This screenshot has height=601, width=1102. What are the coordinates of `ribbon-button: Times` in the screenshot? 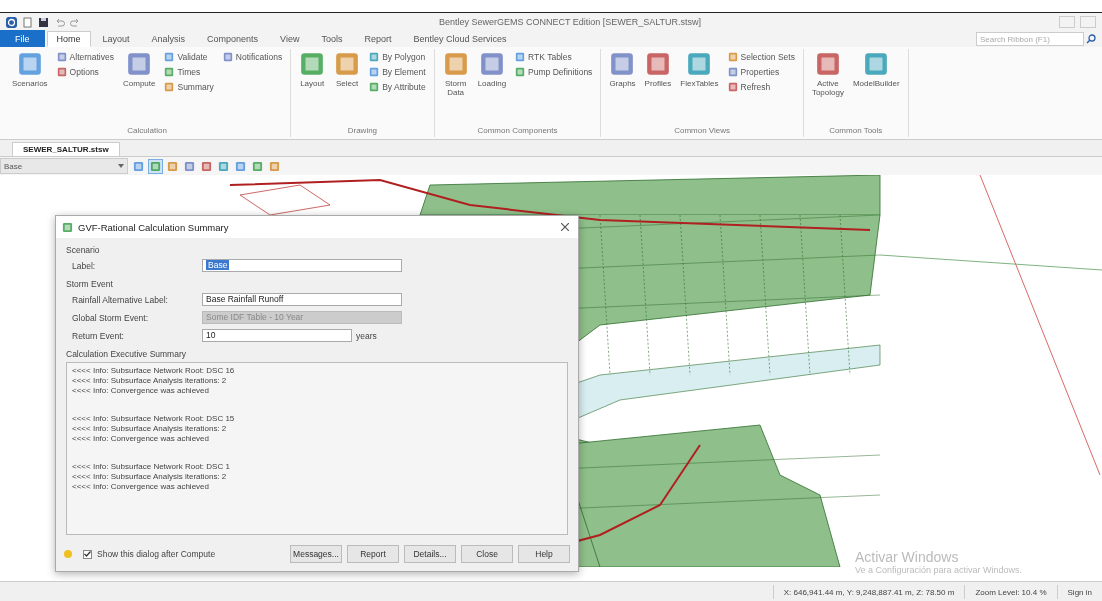 It's located at (189, 72).